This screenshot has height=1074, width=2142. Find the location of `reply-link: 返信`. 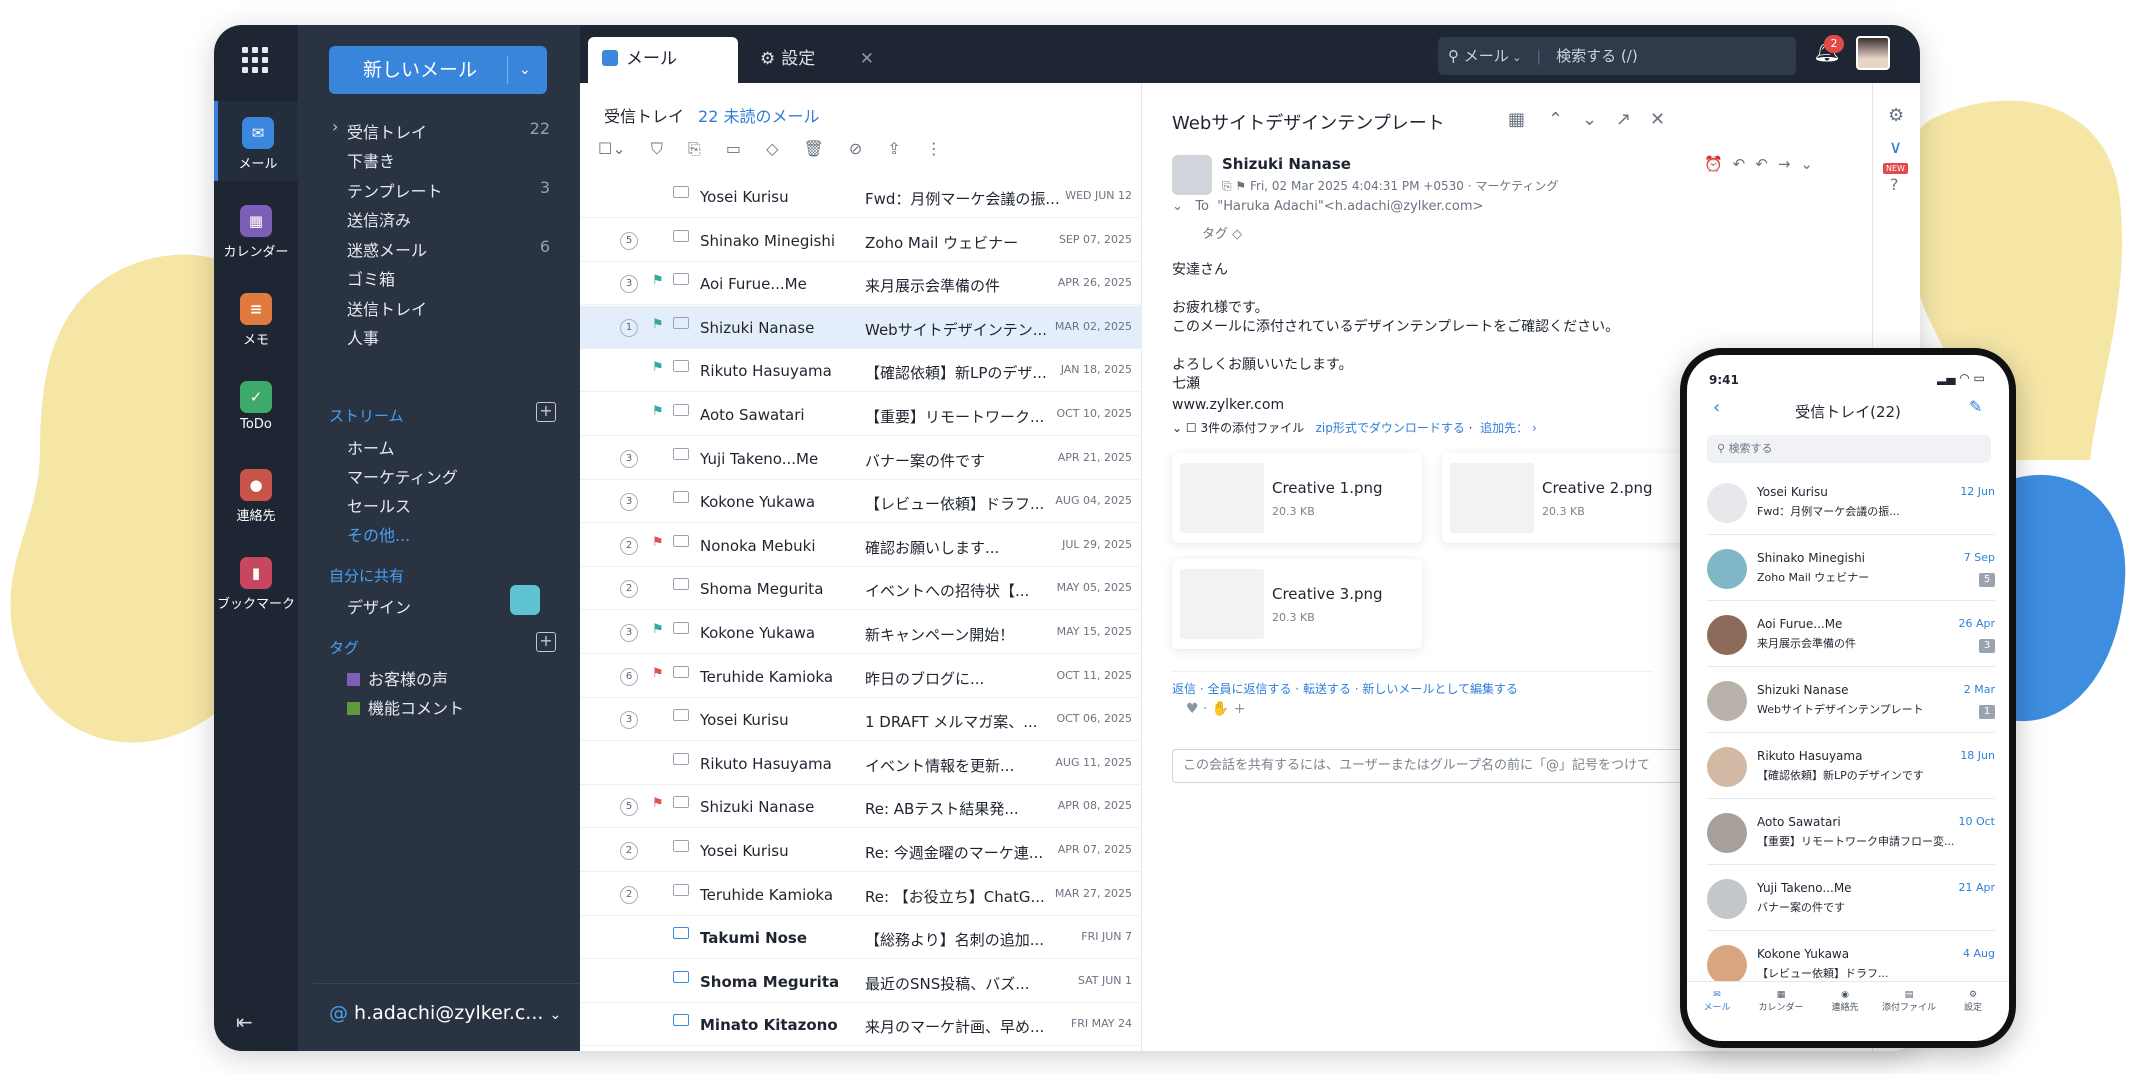

reply-link: 返信 is located at coordinates (1184, 689).